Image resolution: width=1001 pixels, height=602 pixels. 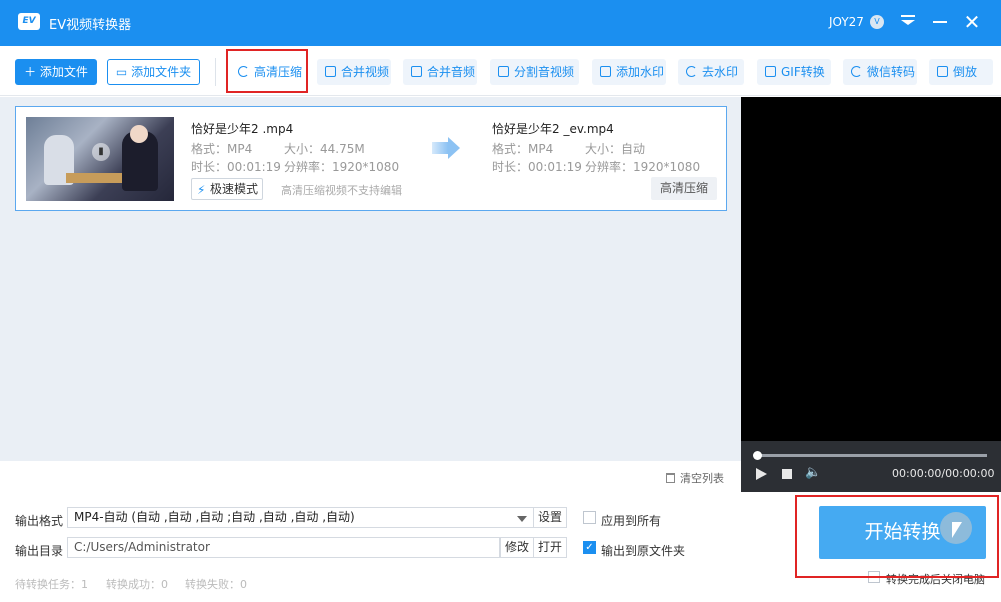 I want to click on output-resolution: 分辨率：1920*1080, so click(x=643, y=167).